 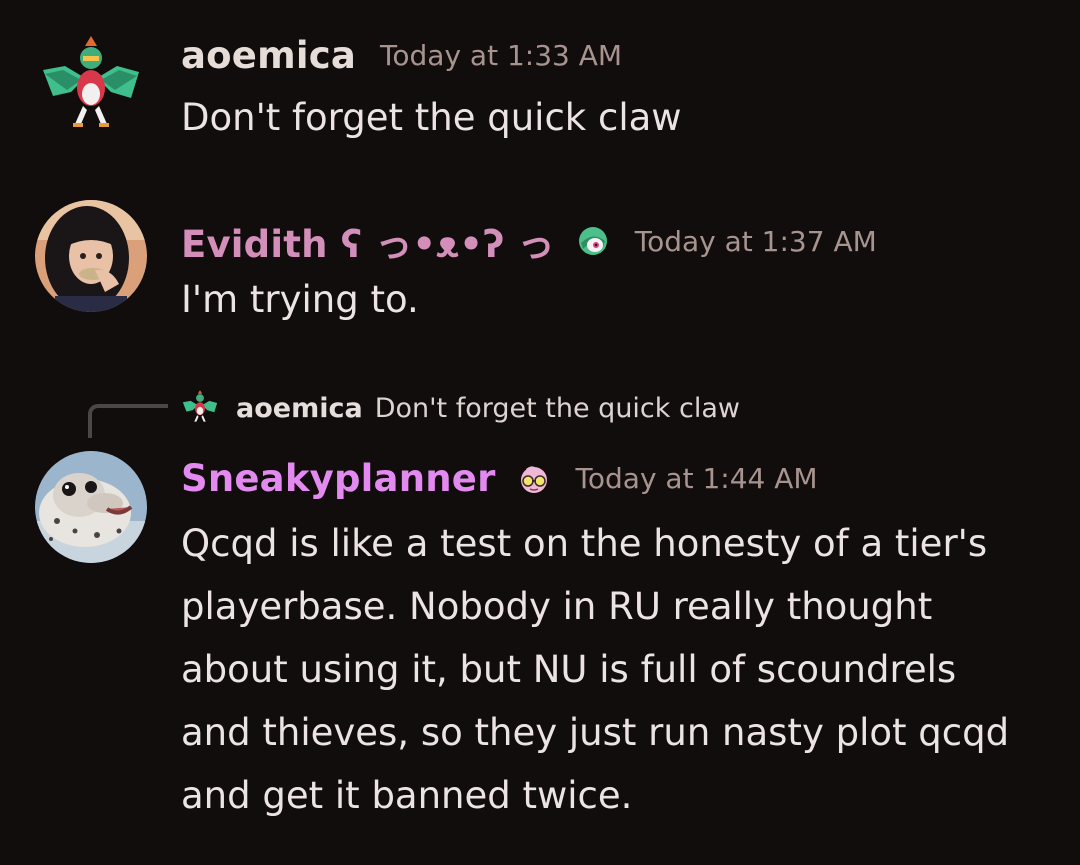 I want to click on message-header: Sneakyplanner Today at 1:44 AM, so click(x=499, y=478).